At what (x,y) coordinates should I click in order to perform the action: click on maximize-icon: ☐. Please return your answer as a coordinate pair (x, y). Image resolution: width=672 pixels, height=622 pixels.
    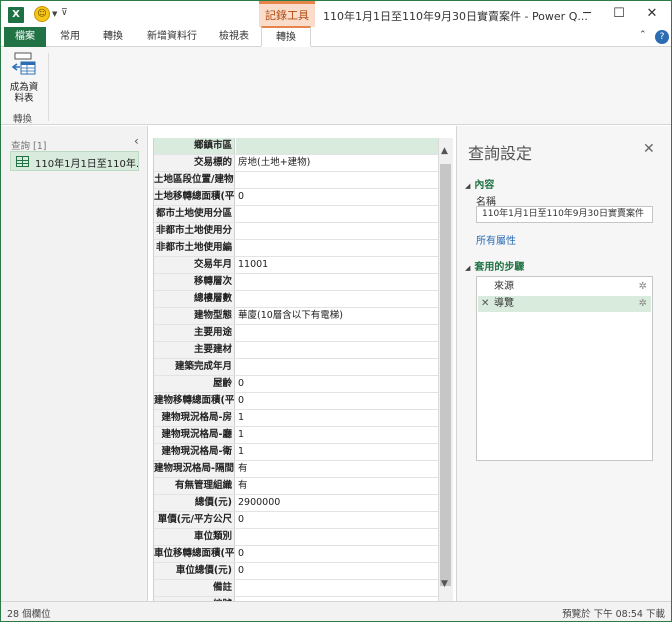
    Looking at the image, I should click on (619, 14).